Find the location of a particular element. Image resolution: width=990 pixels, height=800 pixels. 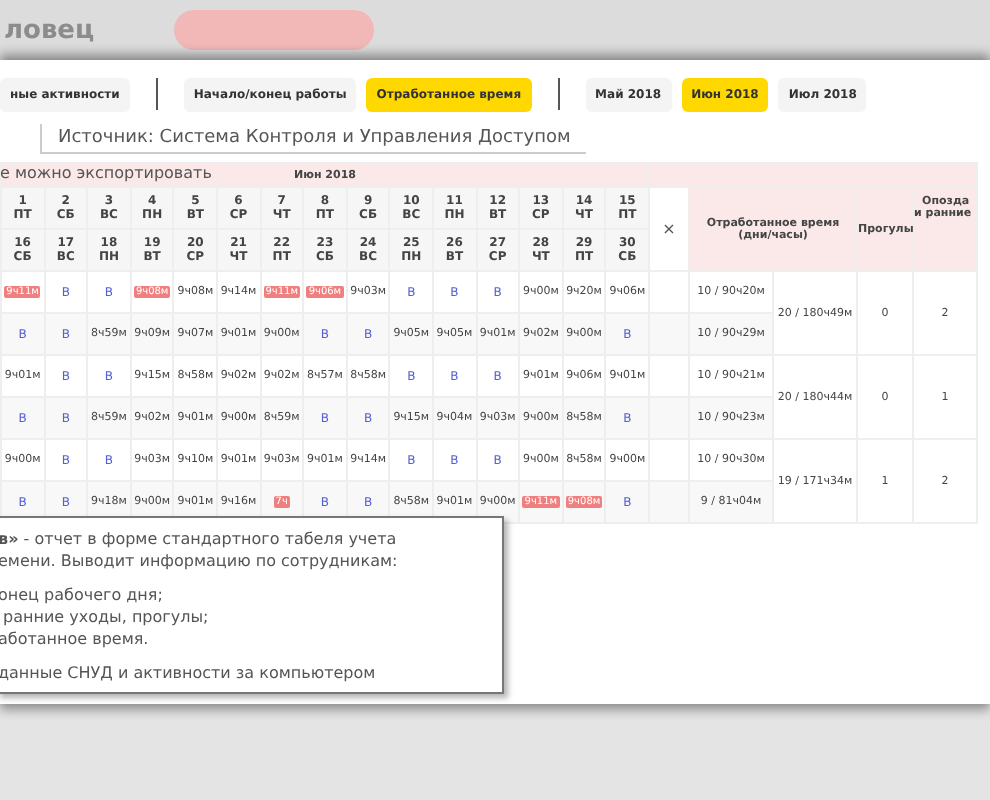

export-note: е можно экспортировать is located at coordinates (106, 173).